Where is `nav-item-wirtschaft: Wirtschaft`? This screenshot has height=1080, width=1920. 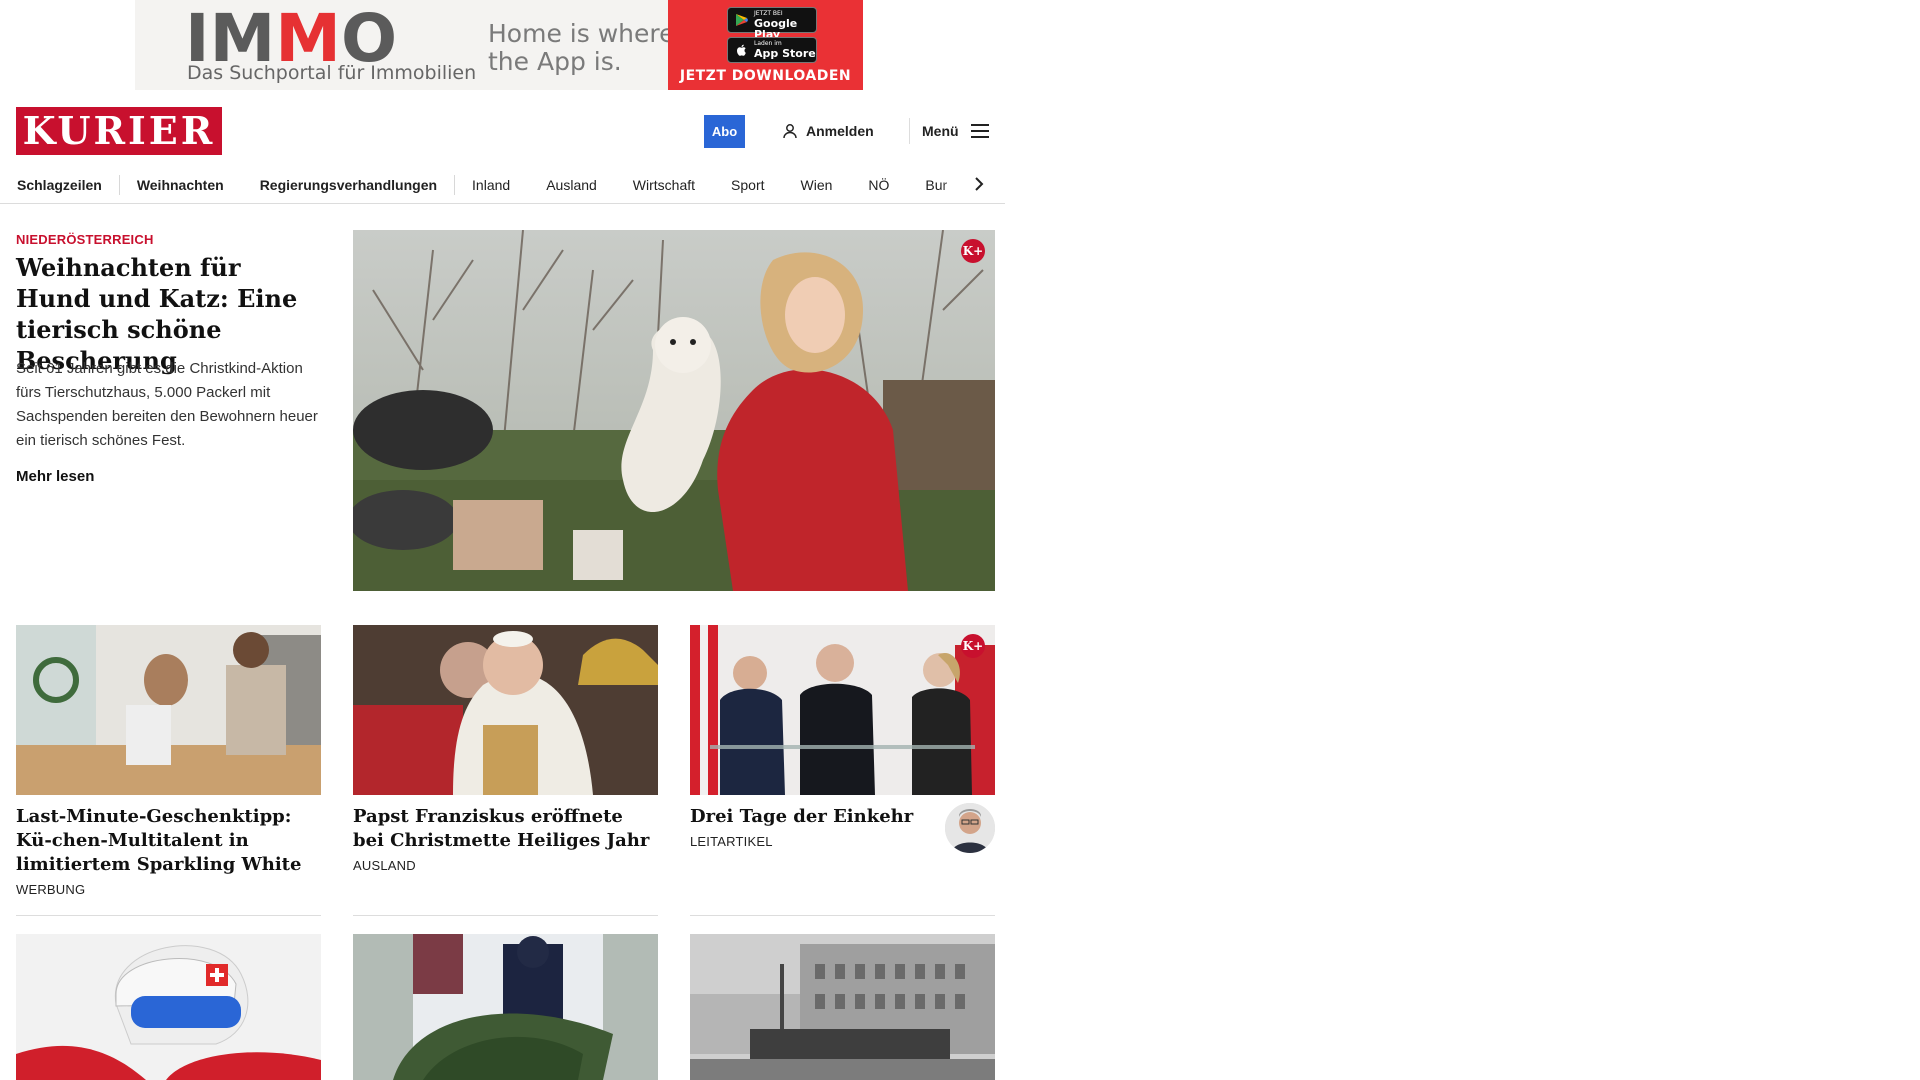
nav-item-wirtschaft: Wirtschaft is located at coordinates (664, 185).